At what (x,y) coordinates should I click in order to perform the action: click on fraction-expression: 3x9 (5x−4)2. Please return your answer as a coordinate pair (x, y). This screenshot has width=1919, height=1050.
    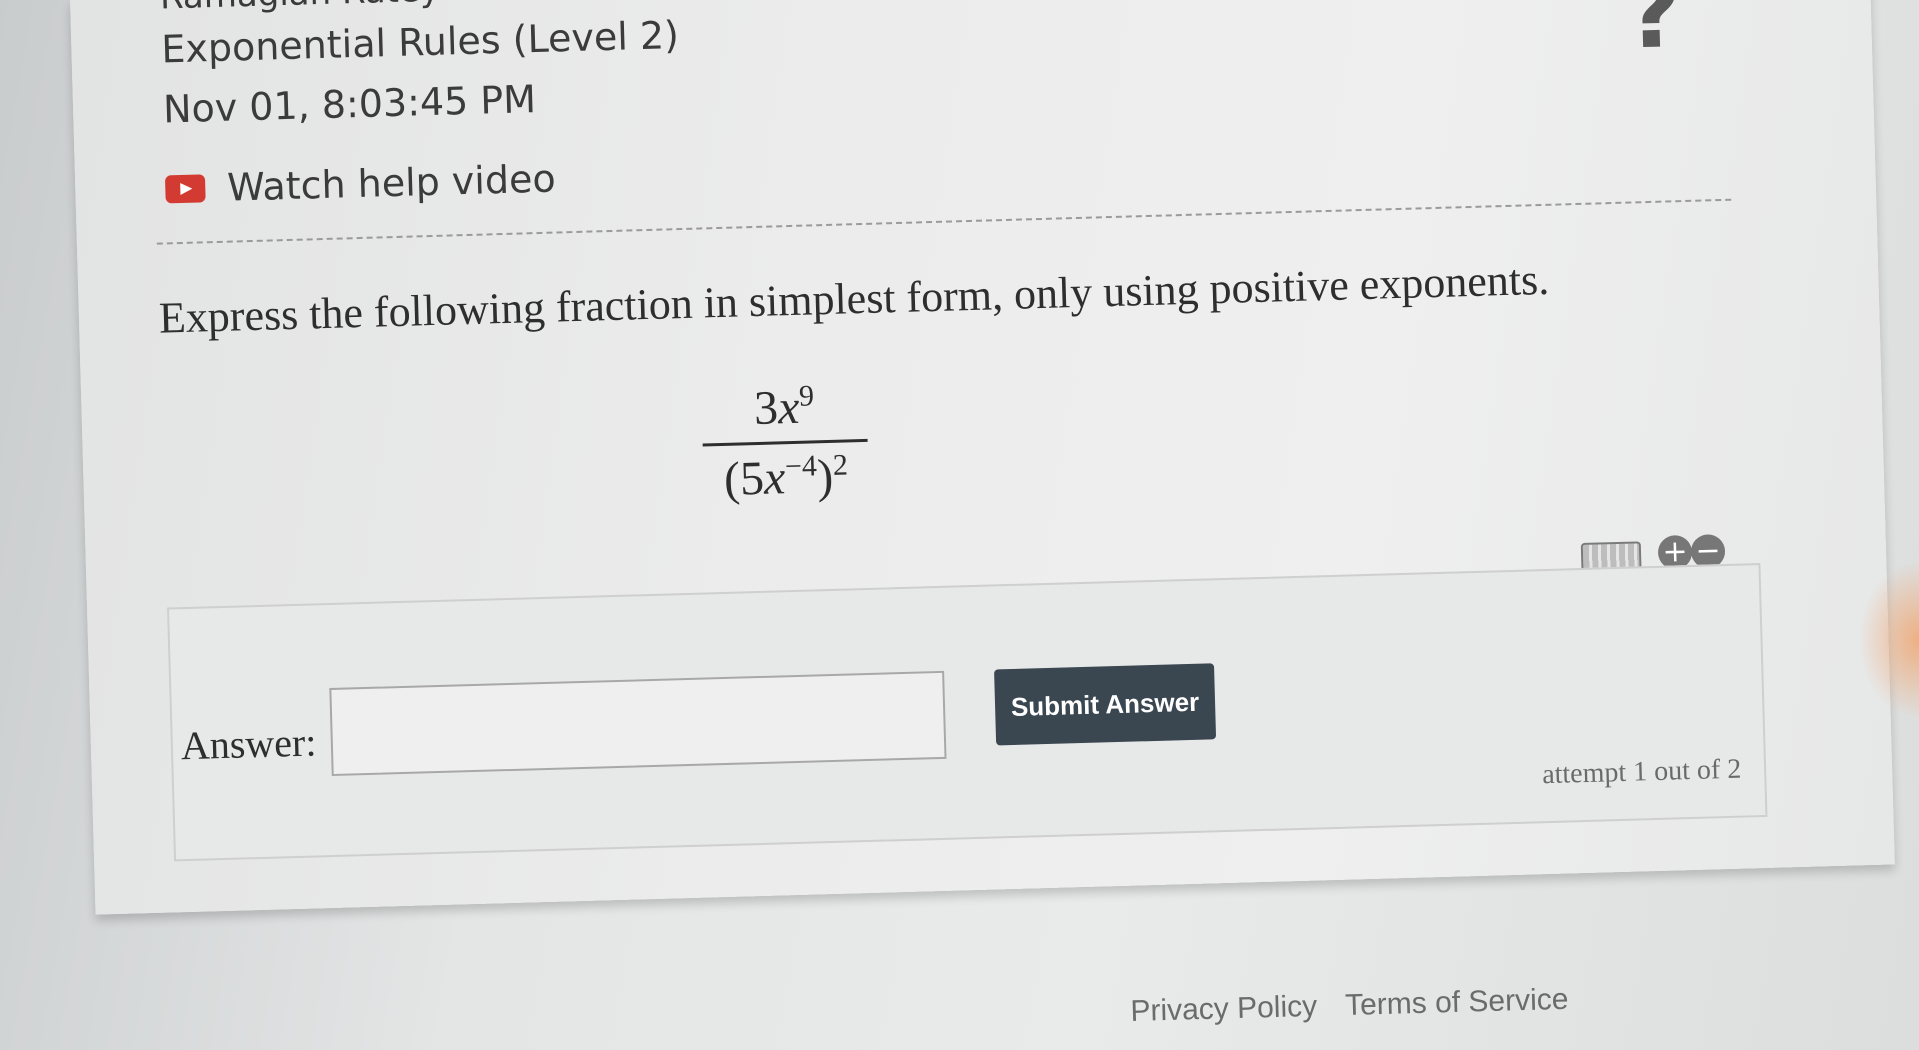
    Looking at the image, I should click on (785, 443).